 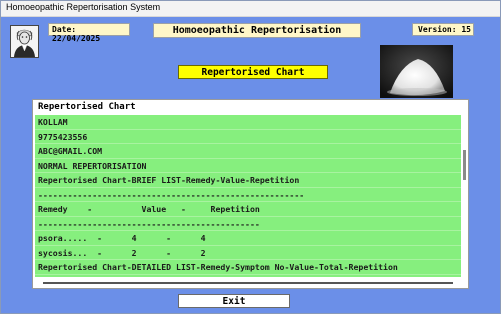 What do you see at coordinates (248, 209) in the screenshot?
I see `list-item: Remedy - Value - Repetition` at bounding box center [248, 209].